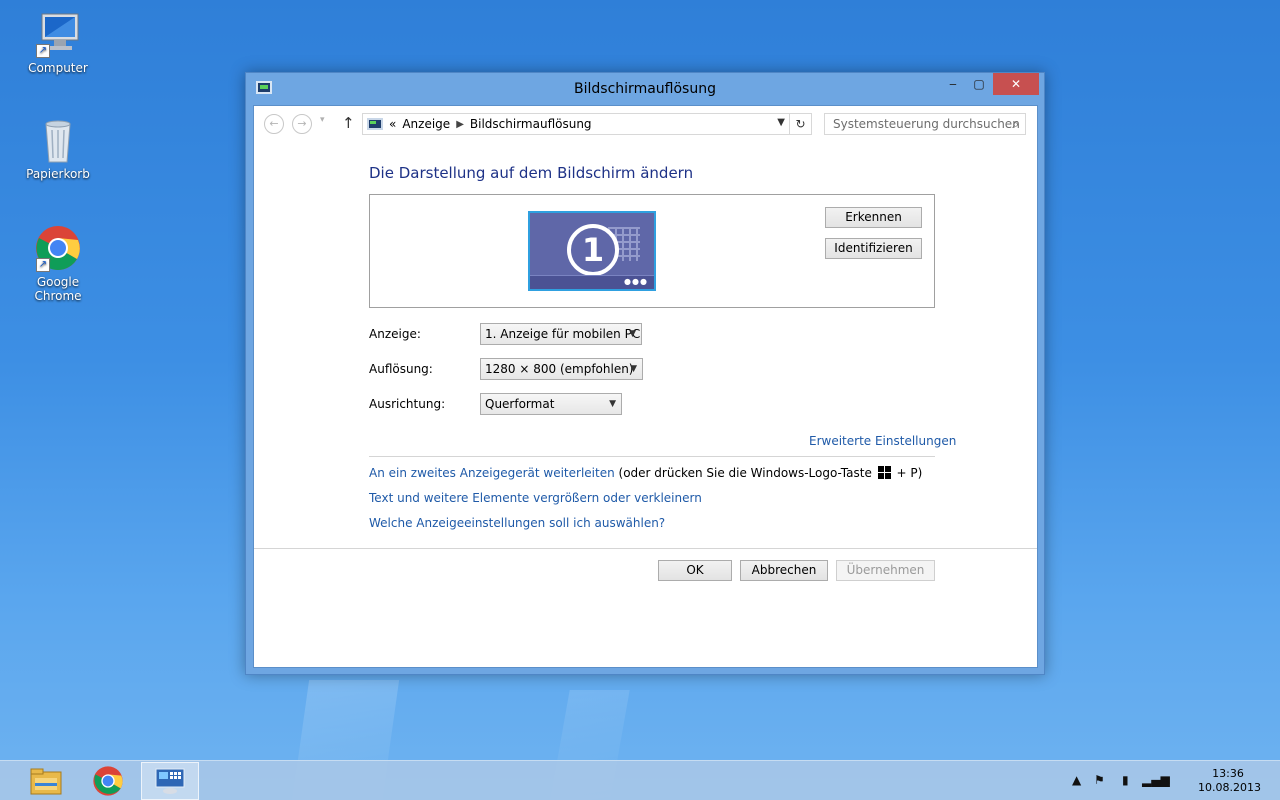 The image size is (1280, 800). Describe the element at coordinates (1169, 780) in the screenshot. I see `volume-icon: 🔈︎` at that location.